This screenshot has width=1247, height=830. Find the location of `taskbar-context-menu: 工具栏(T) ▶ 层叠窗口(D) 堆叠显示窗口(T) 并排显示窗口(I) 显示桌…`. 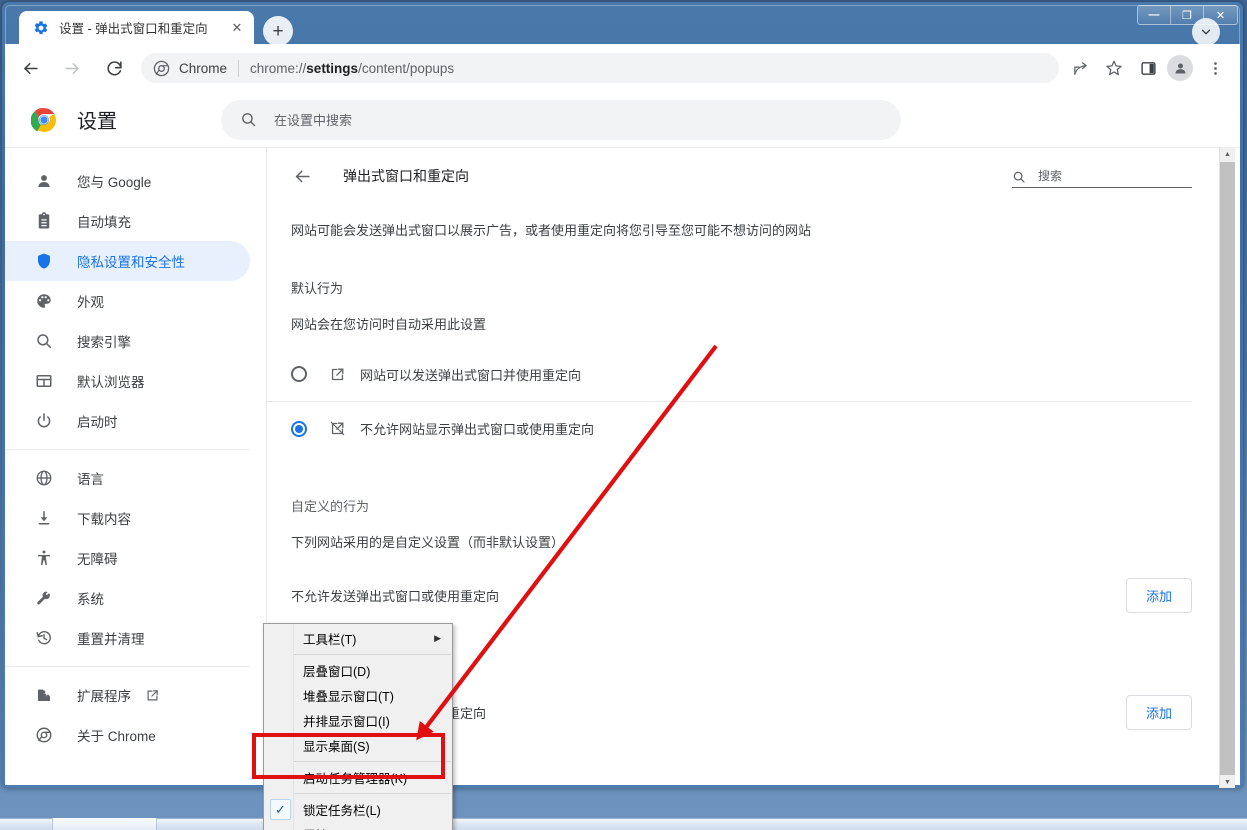

taskbar-context-menu: 工具栏(T) ▶ 层叠窗口(D) 堆叠显示窗口(T) 并排显示窗口(I) 显示桌… is located at coordinates (358, 726).